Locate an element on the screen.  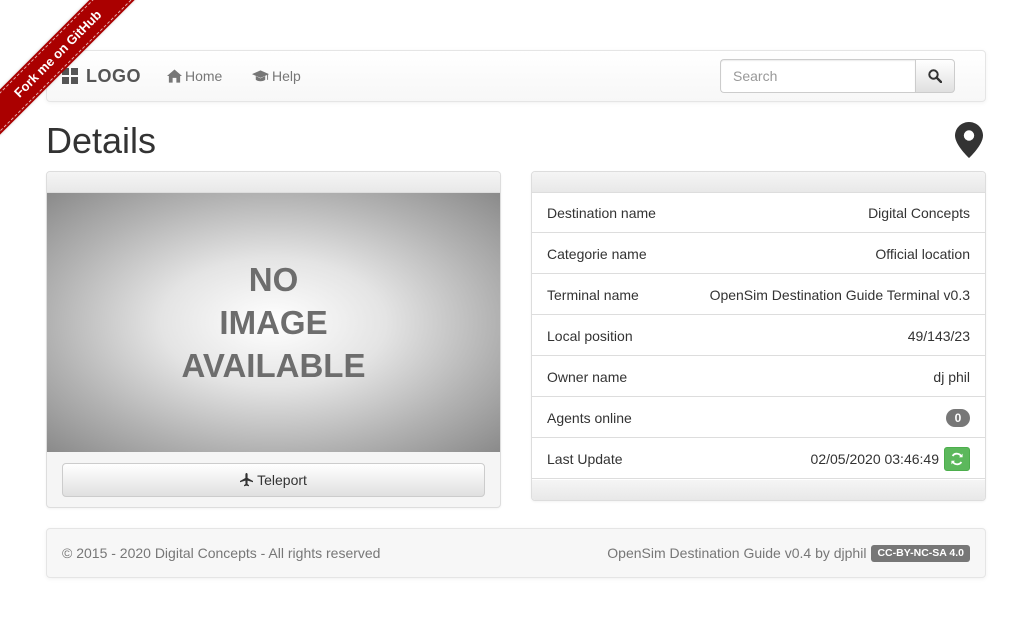
detail-label: Last Update is located at coordinates (585, 458).